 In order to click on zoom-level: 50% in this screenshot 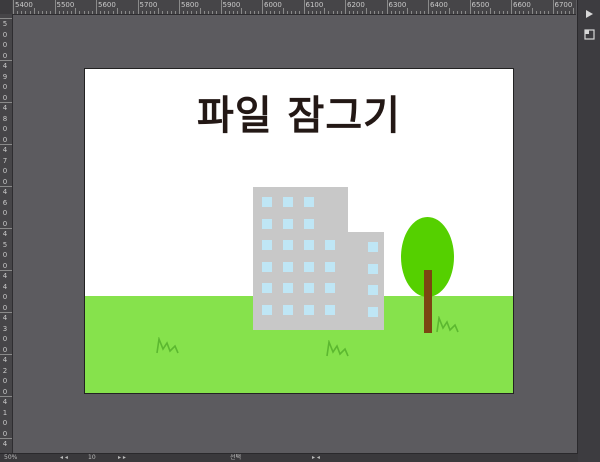, I will do `click(10, 458)`.